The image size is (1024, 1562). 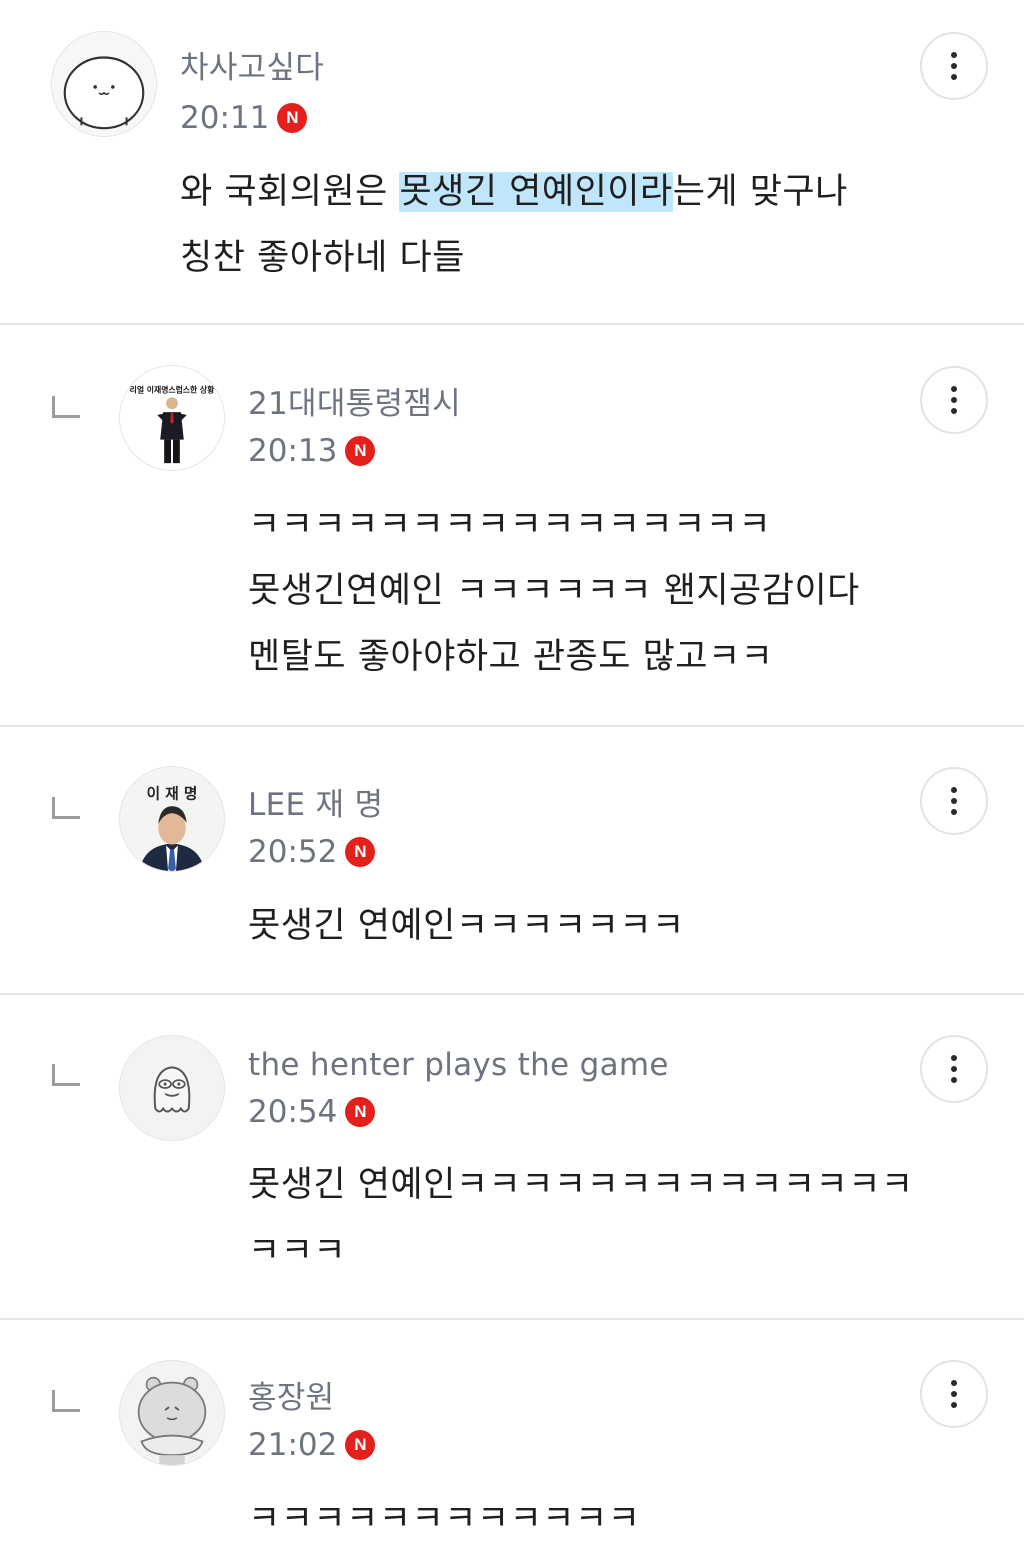 I want to click on comment-time-row: 21:02 N, so click(x=312, y=1445).